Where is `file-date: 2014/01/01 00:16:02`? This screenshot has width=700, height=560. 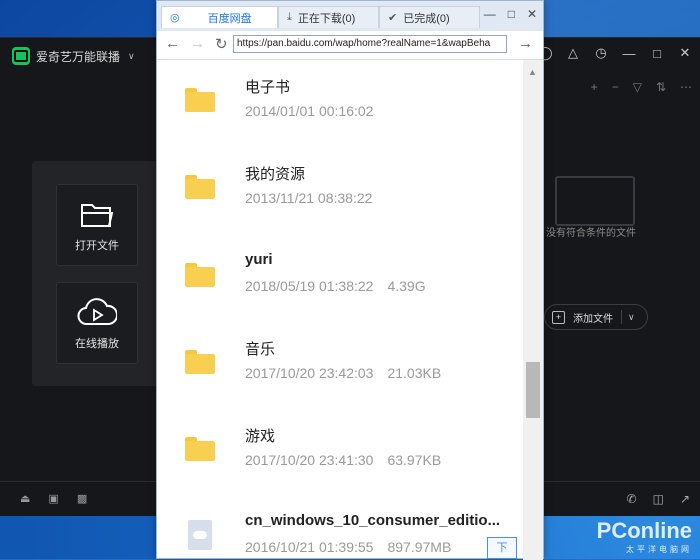
file-date: 2014/01/01 00:16:02 is located at coordinates (309, 111).